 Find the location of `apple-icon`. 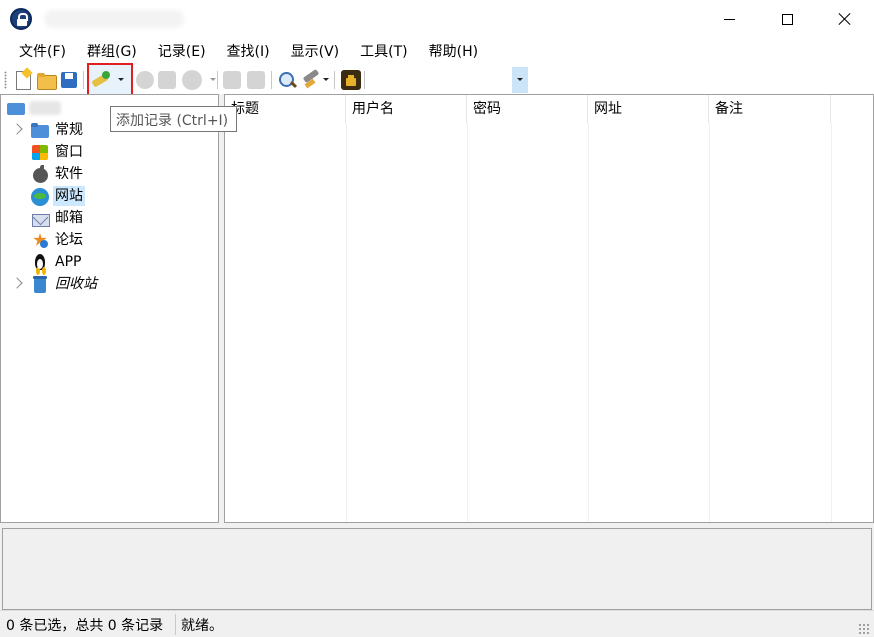

apple-icon is located at coordinates (40, 174).